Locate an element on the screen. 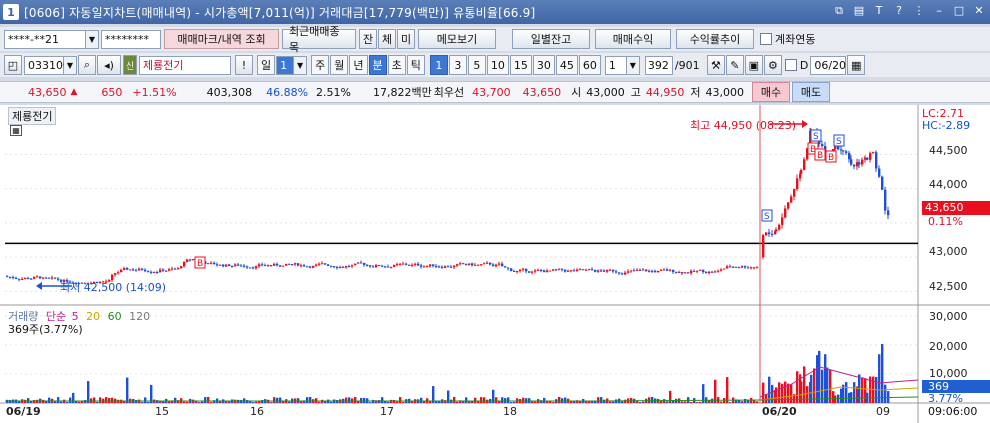 This screenshot has width=990, height=423. interval-input: 1 is located at coordinates (615, 65).